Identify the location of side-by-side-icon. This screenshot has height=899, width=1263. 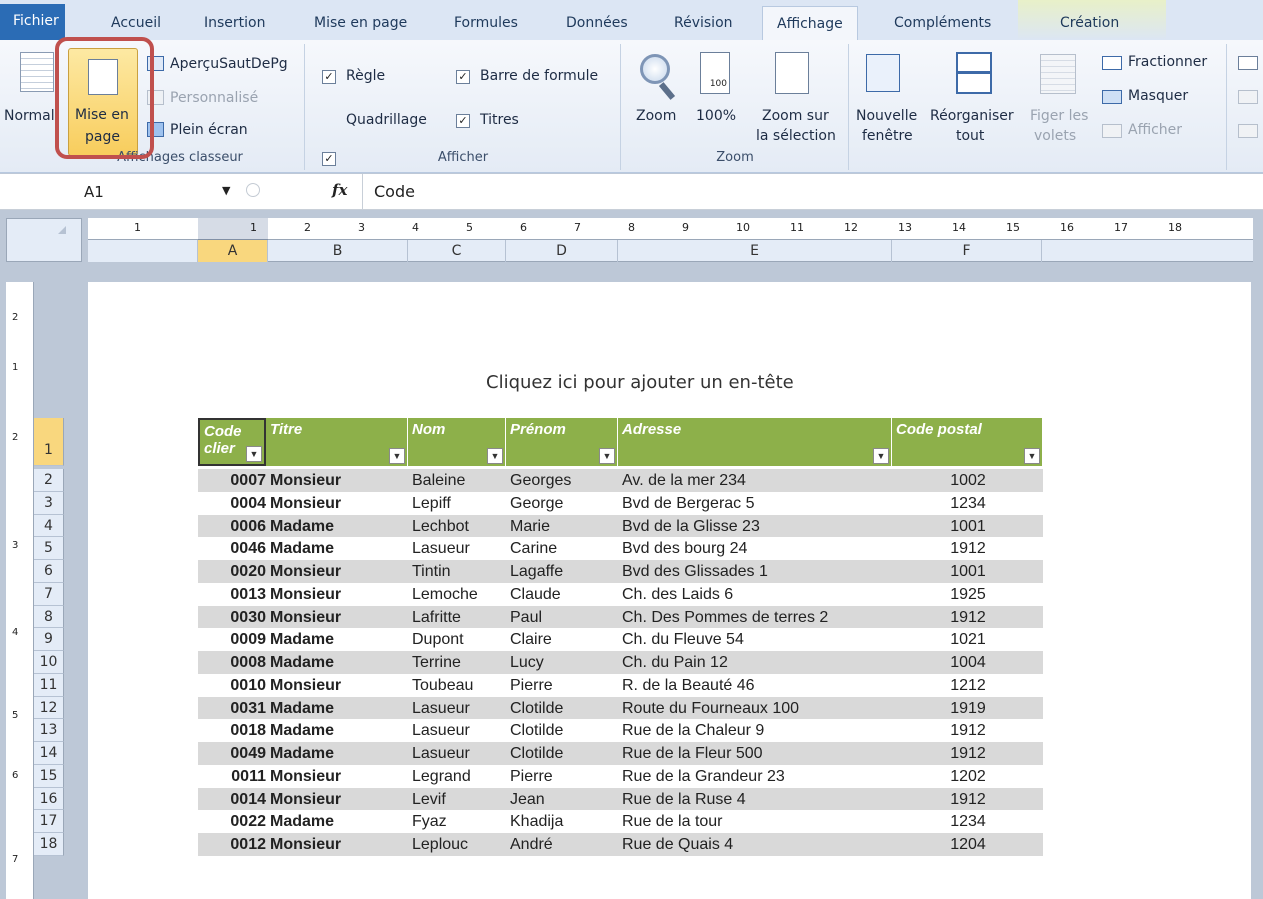
(1248, 63).